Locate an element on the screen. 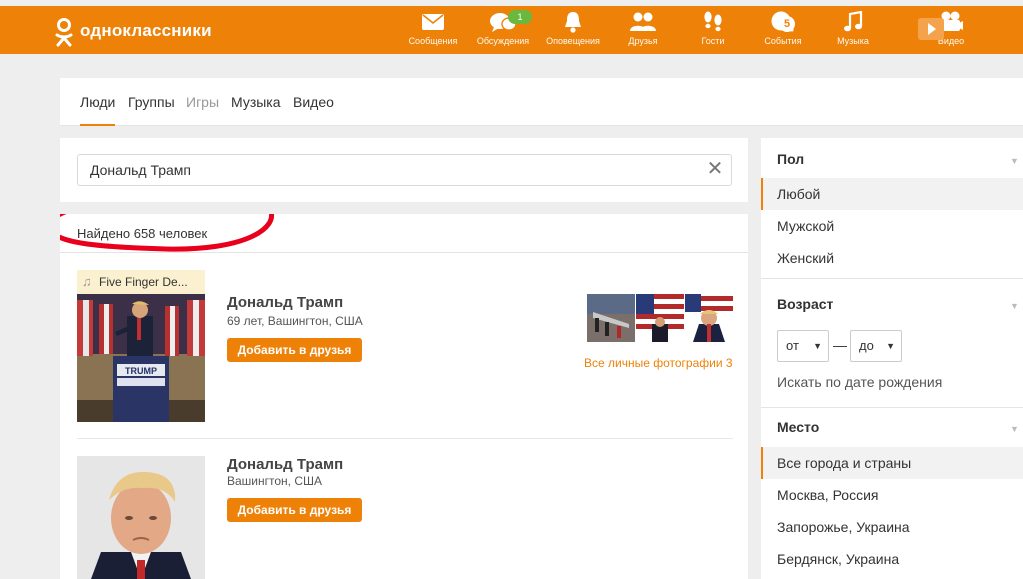 The image size is (1023, 579). person-meta: Вашингтон, США is located at coordinates (275, 481).